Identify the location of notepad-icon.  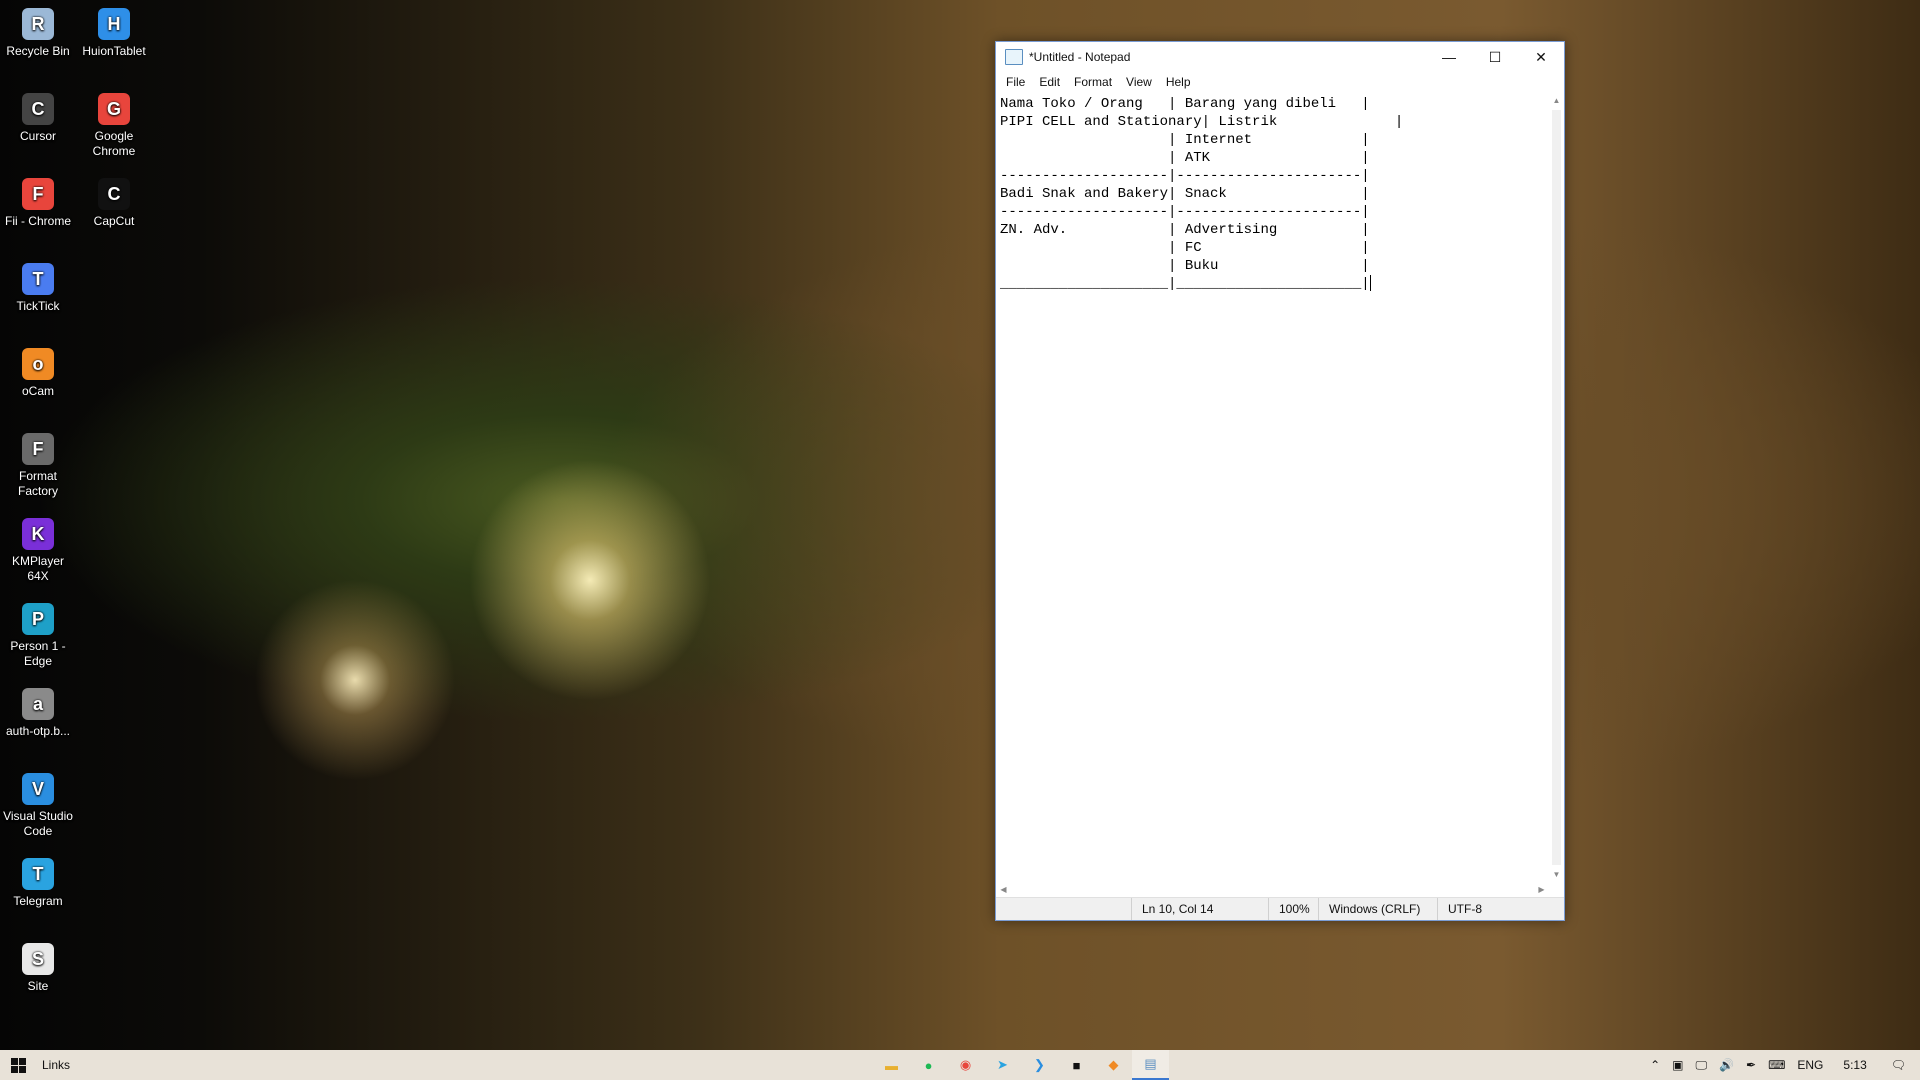
(1014, 57).